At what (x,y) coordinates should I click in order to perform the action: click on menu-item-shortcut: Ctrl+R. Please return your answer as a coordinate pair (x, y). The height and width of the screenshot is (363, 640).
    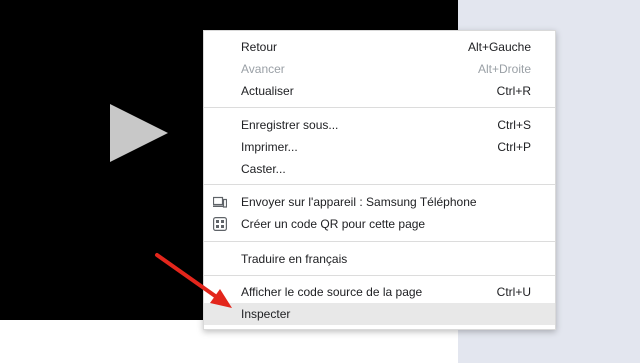
    Looking at the image, I should click on (513, 91).